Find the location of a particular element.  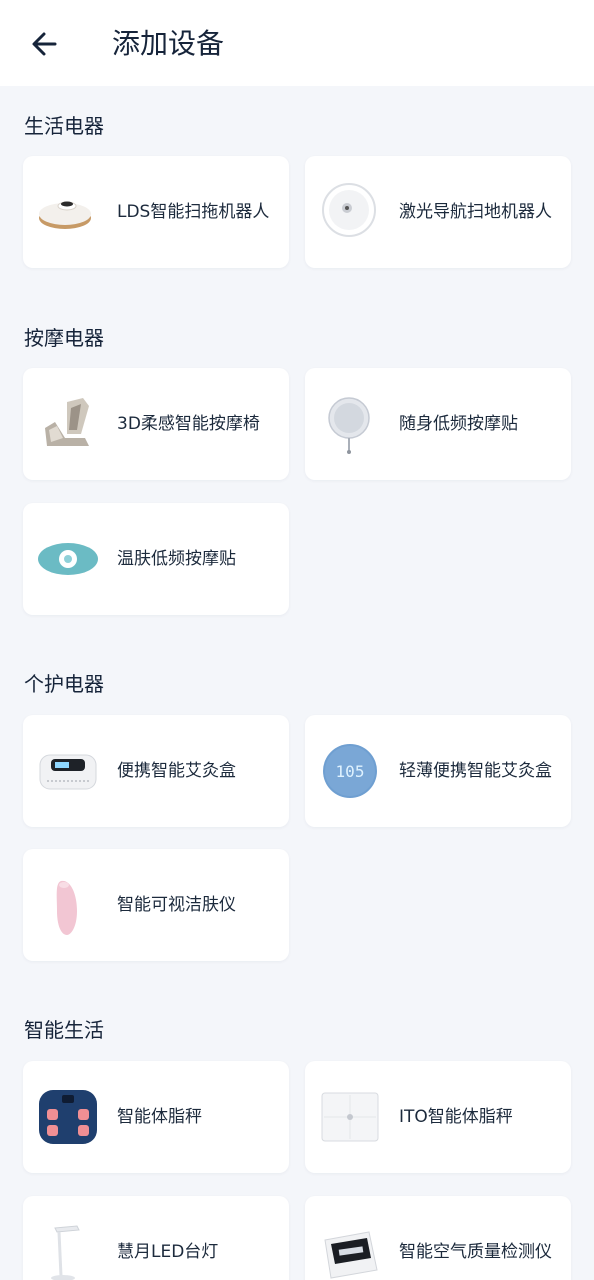

robot-vacuum-white-icon is located at coordinates (350, 212).